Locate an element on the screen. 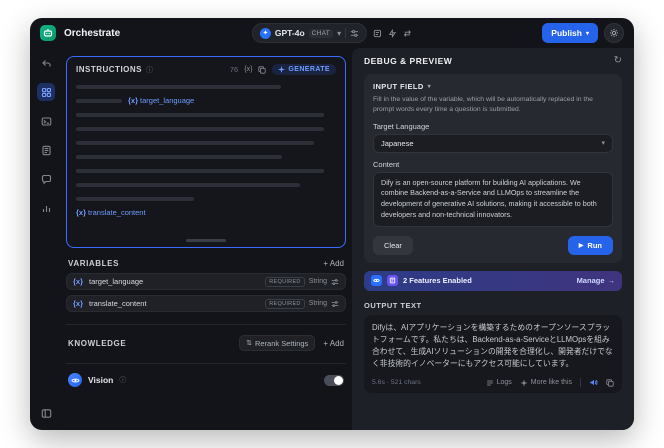 This screenshot has width=664, height=448. instructions-title: INSTRUCTIONS is located at coordinates (109, 69).